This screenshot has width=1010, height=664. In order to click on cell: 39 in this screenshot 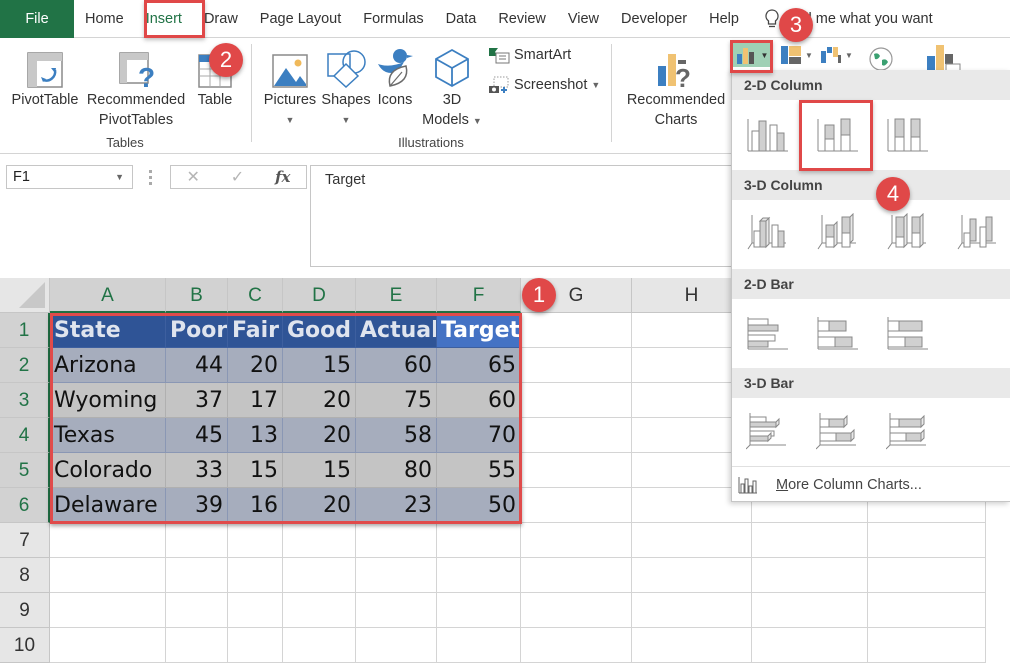, I will do `click(197, 505)`.